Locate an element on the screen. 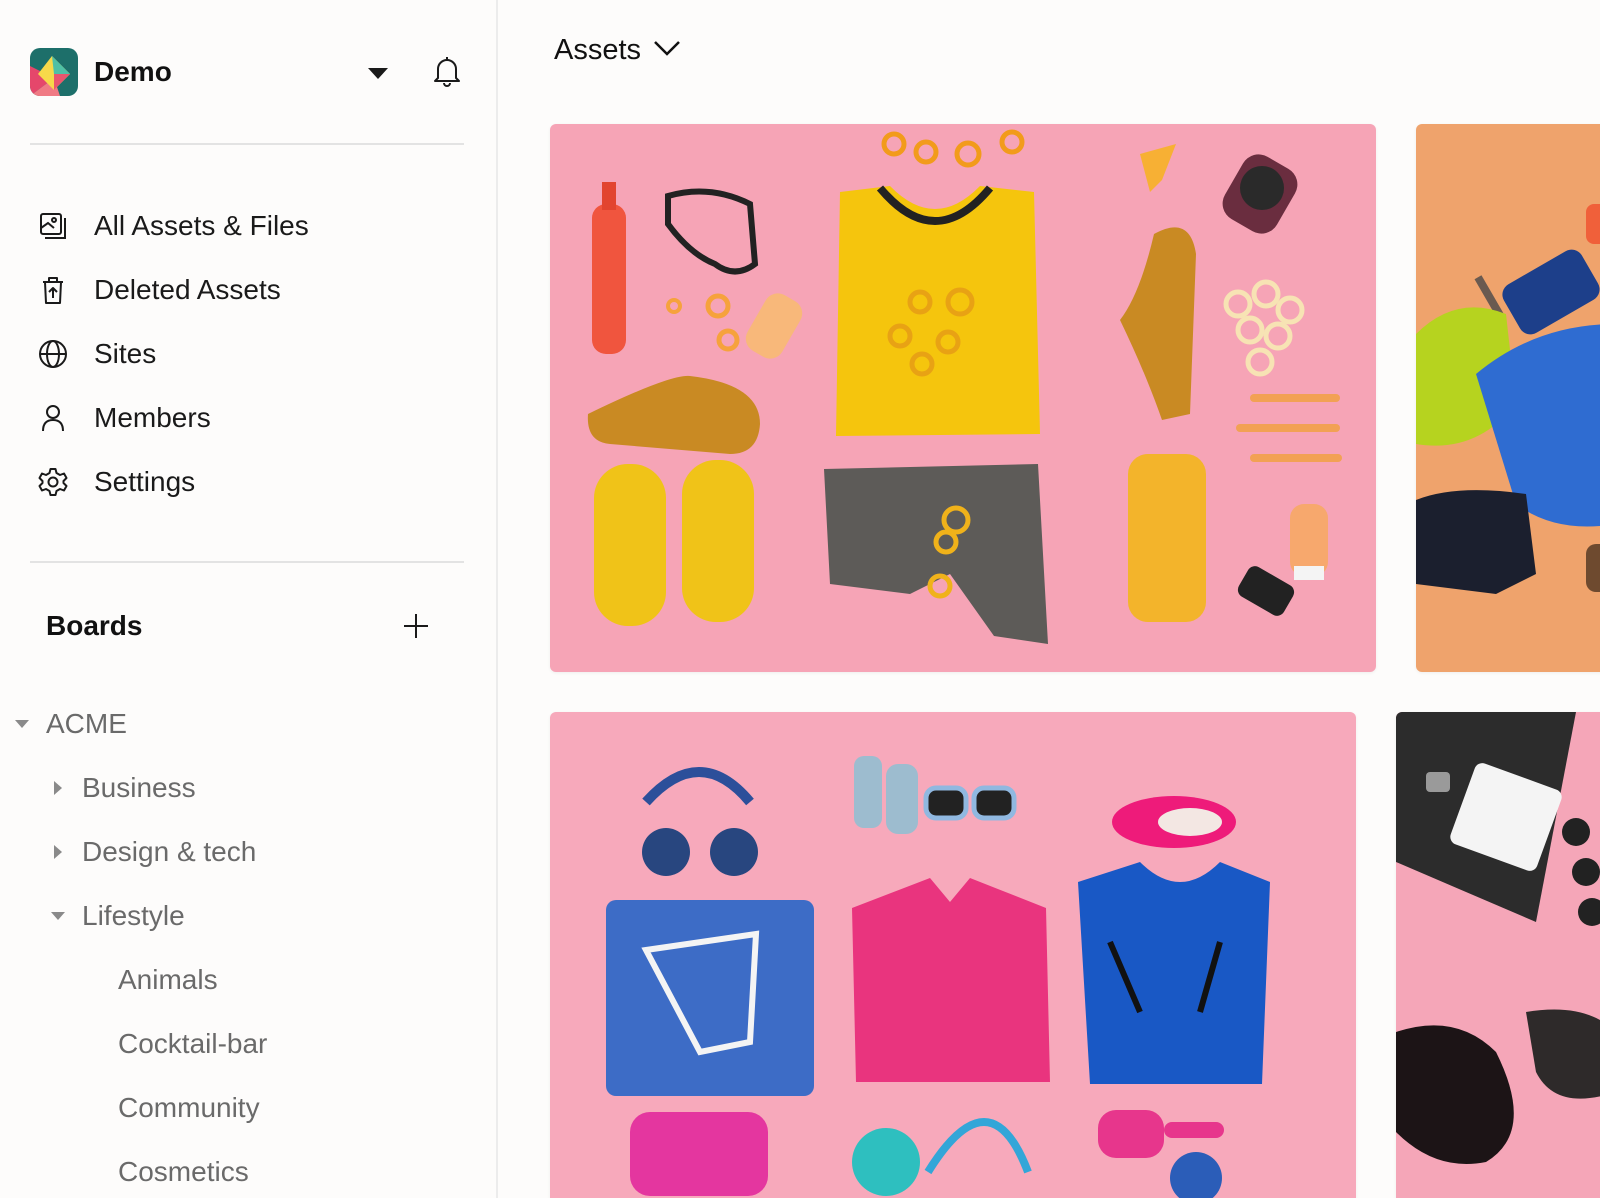 The image size is (1600, 1198). tree-item-label: Cocktail-bar is located at coordinates (193, 1043).